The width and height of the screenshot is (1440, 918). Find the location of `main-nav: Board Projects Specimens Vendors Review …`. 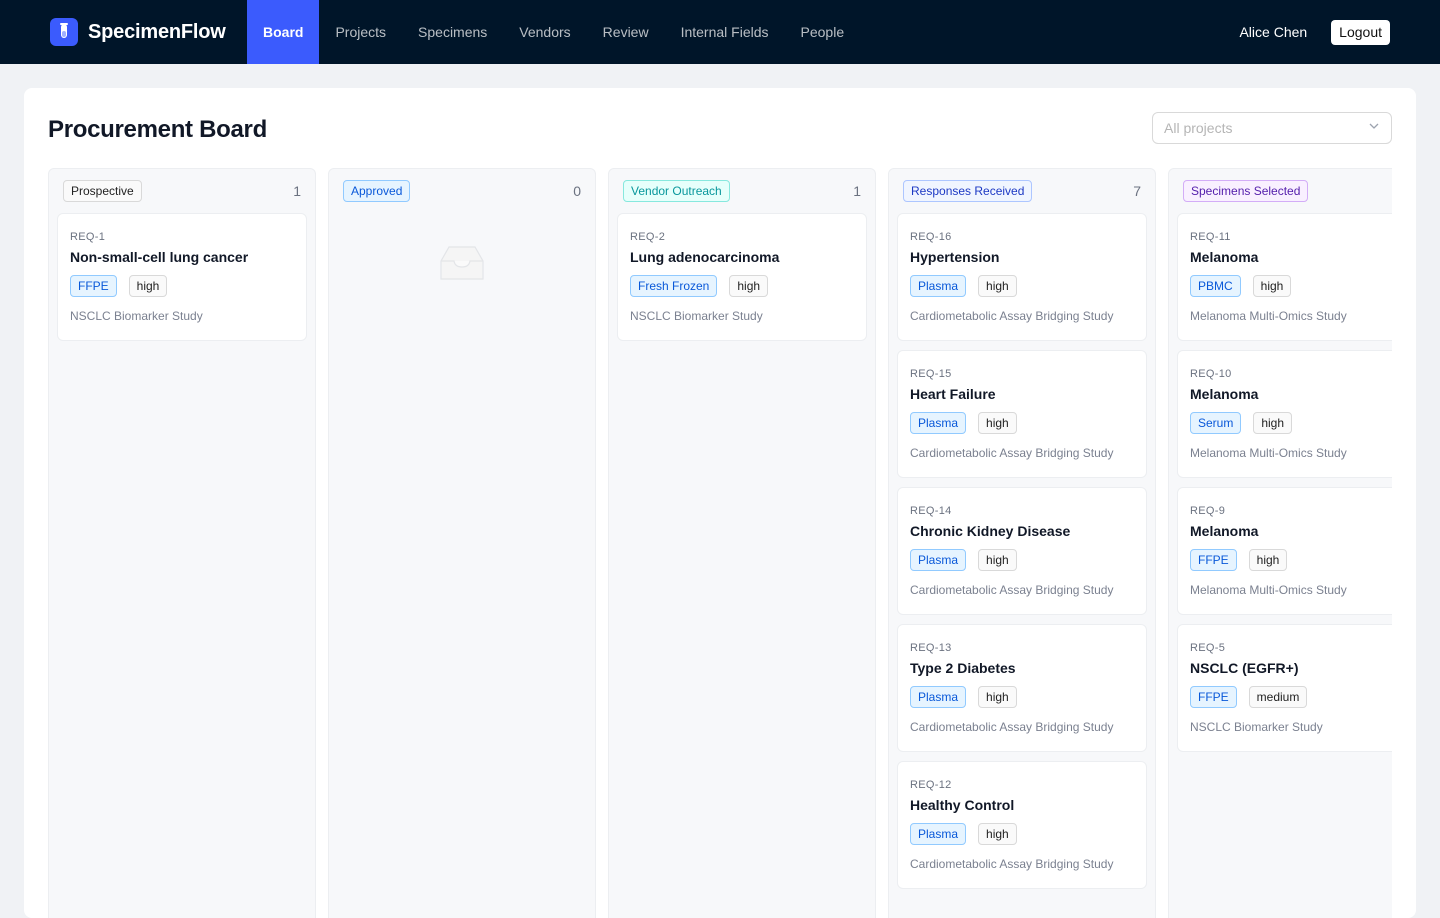

main-nav: Board Projects Specimens Vendors Review … is located at coordinates (553, 32).